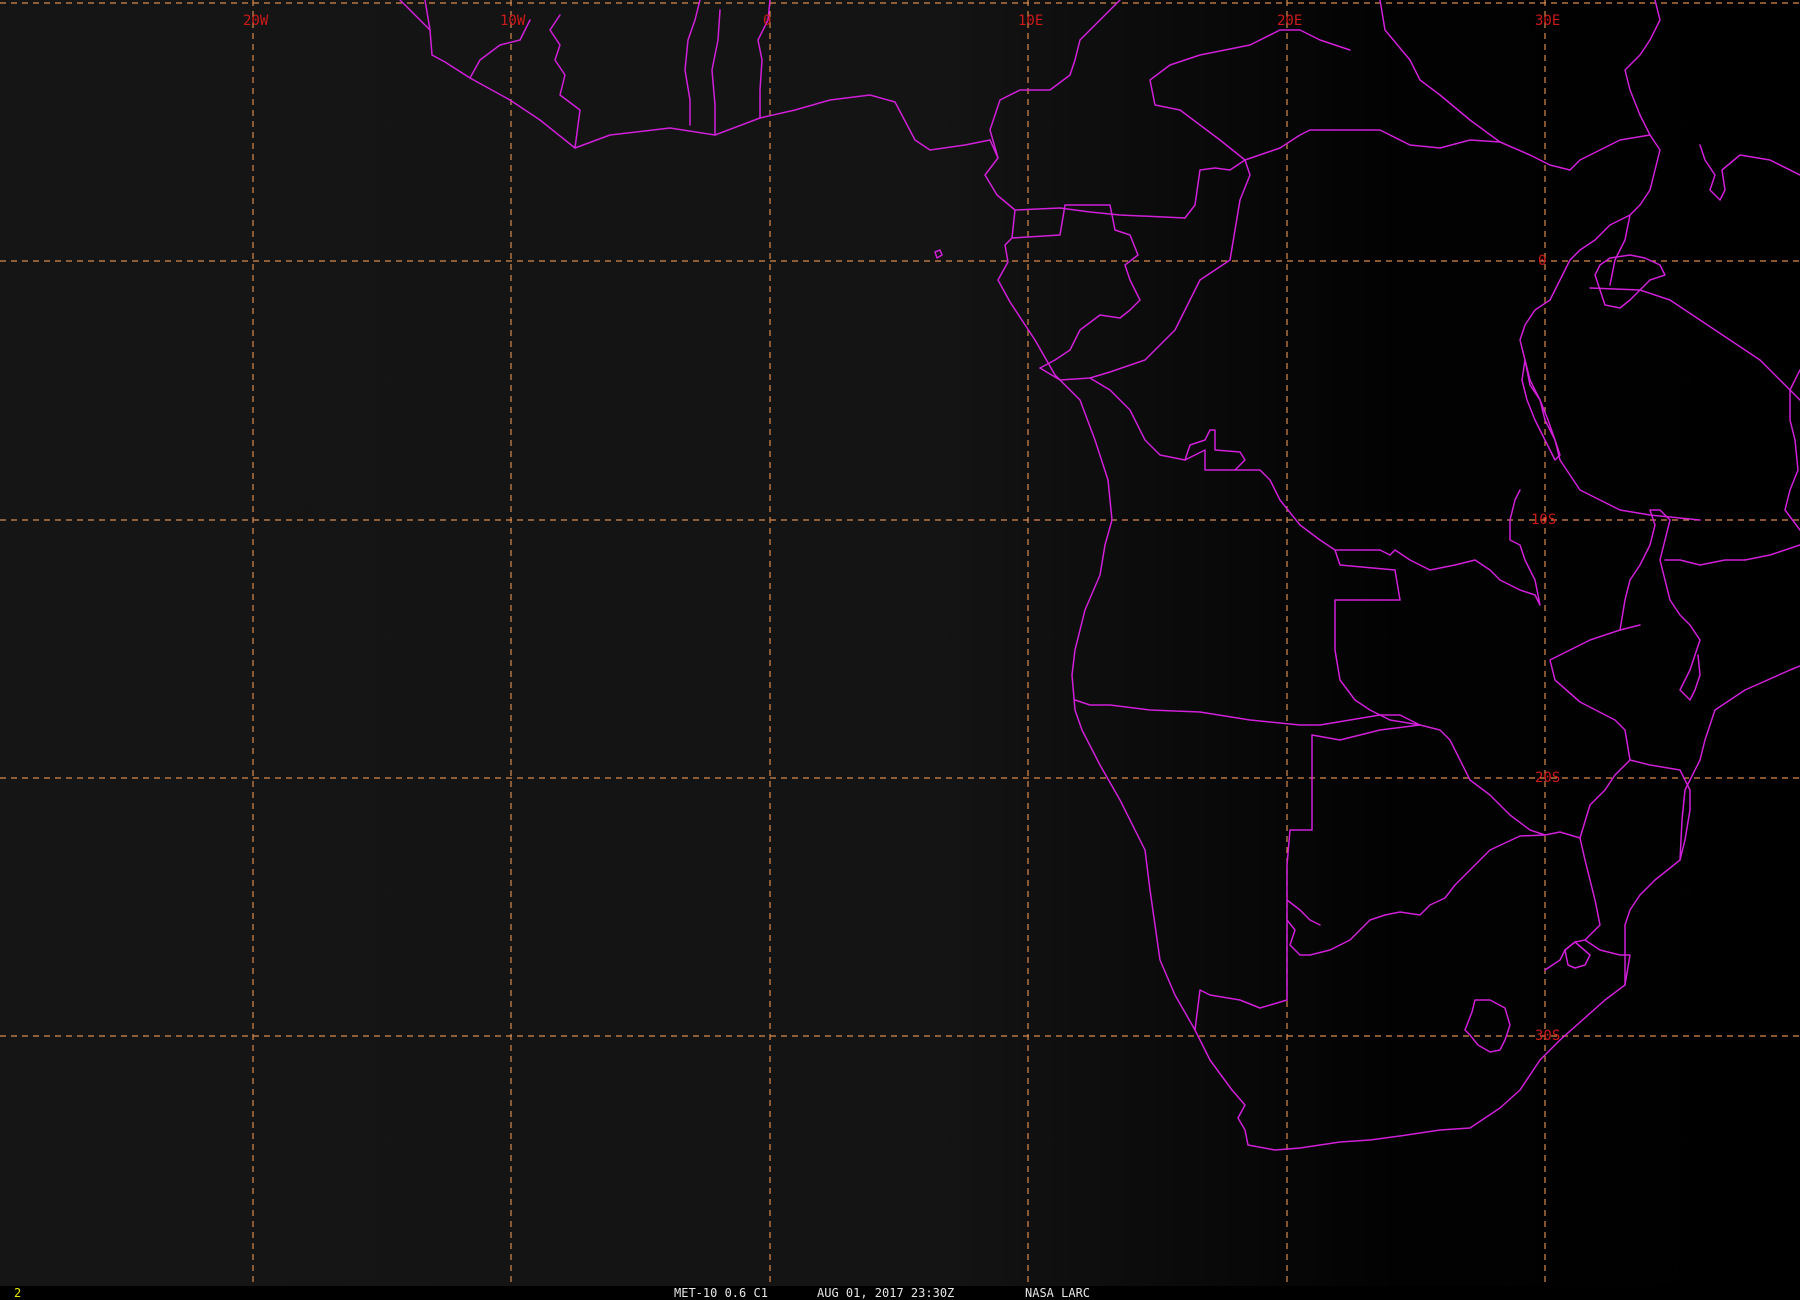  I want to click on image-timestamp: AUG 01, 2017 23:30Z, so click(886, 1293).